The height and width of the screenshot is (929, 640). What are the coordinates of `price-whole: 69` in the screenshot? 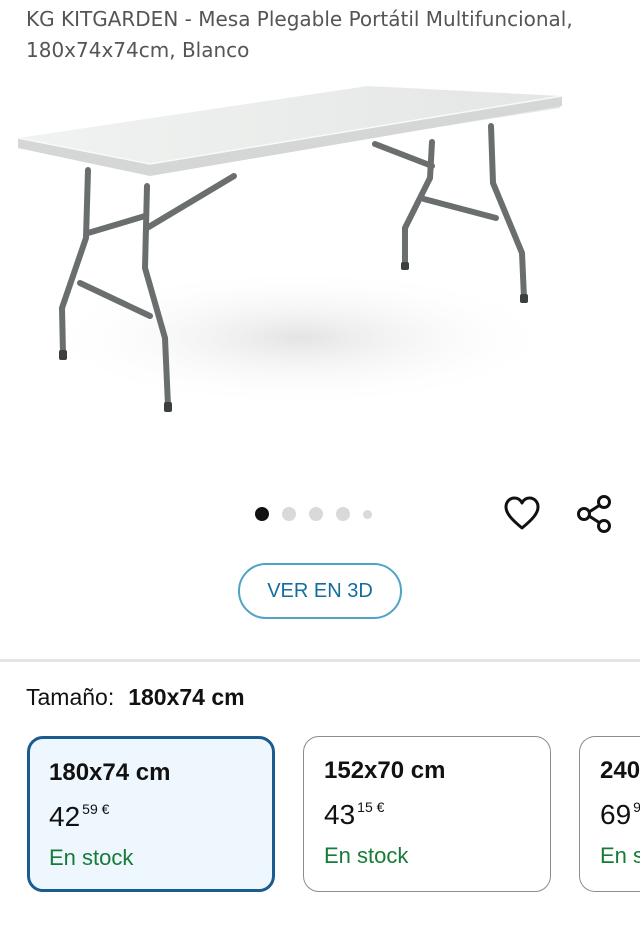 It's located at (616, 814).